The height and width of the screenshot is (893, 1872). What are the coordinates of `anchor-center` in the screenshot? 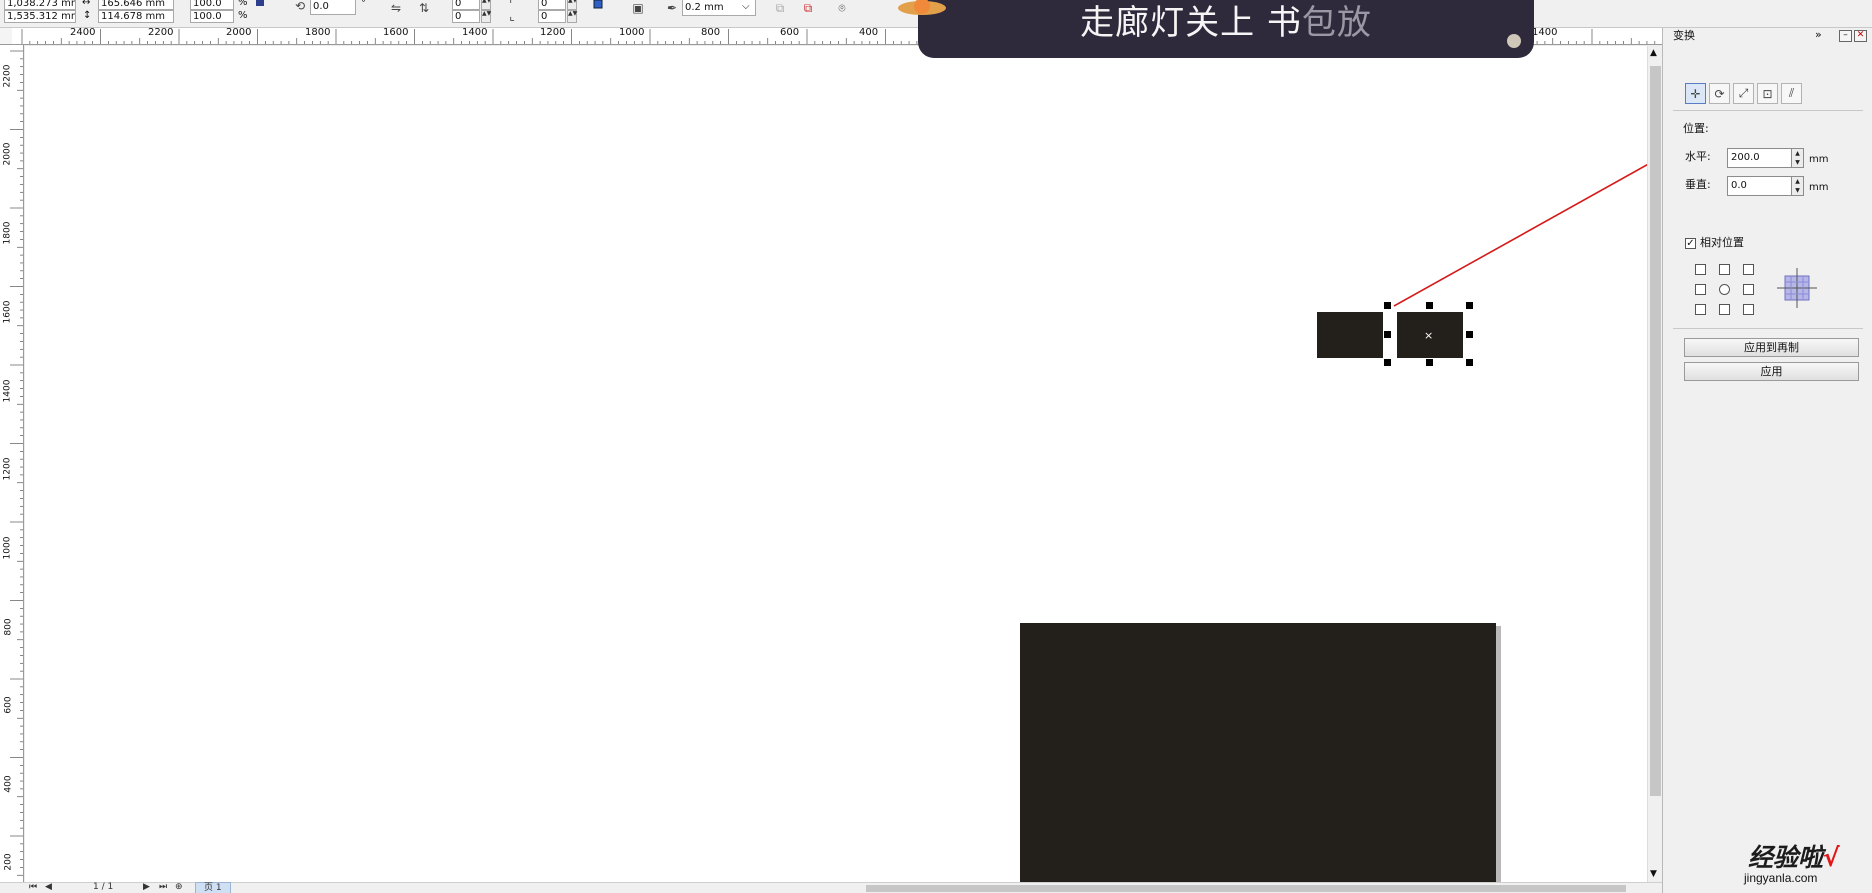 It's located at (1724, 289).